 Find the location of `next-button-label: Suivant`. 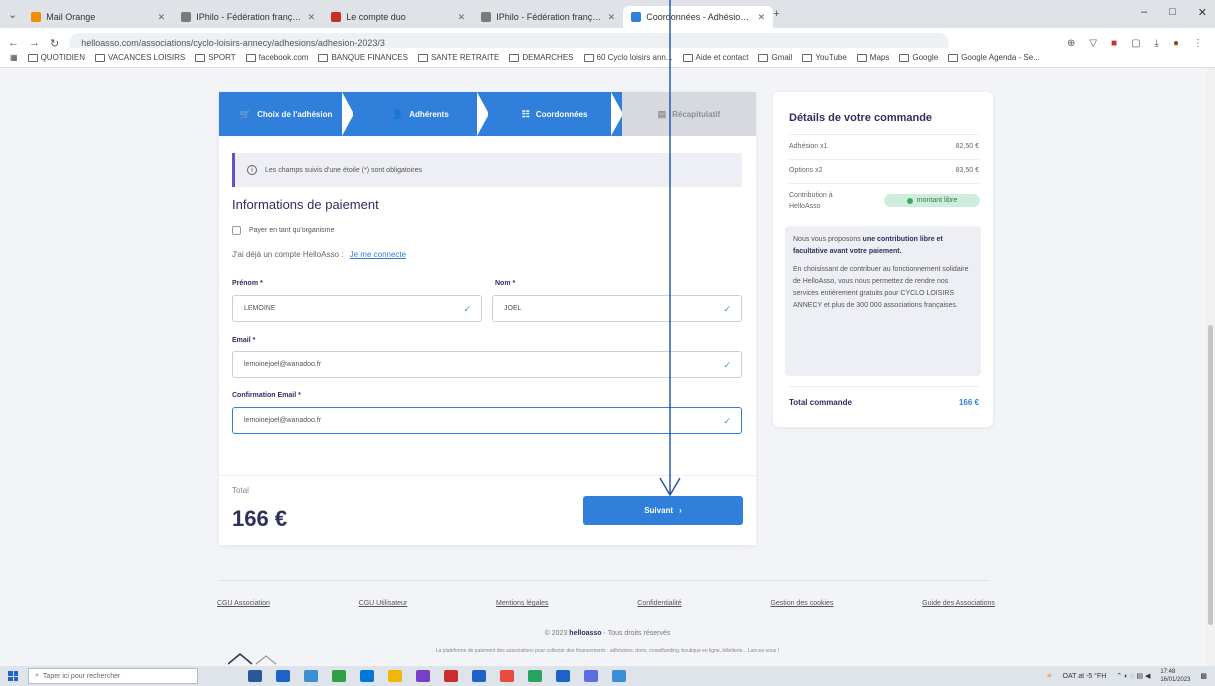

next-button-label: Suivant is located at coordinates (659, 510).